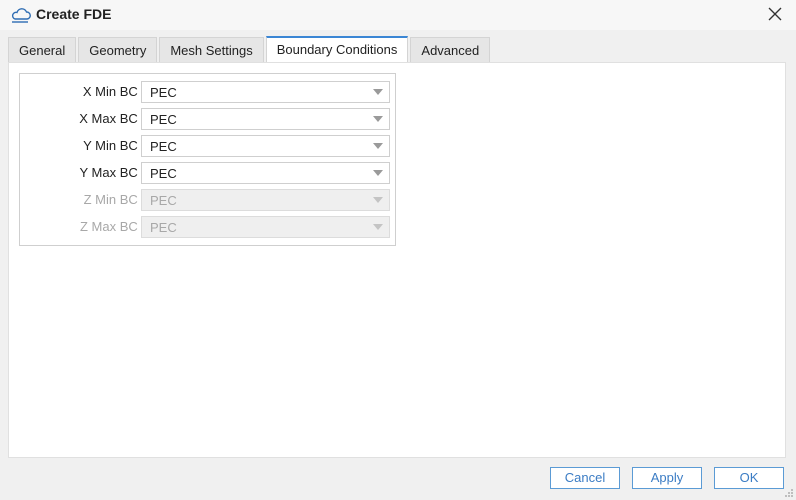  I want to click on y-max-bc-row: Y Max BC : PEC, so click(208, 173).